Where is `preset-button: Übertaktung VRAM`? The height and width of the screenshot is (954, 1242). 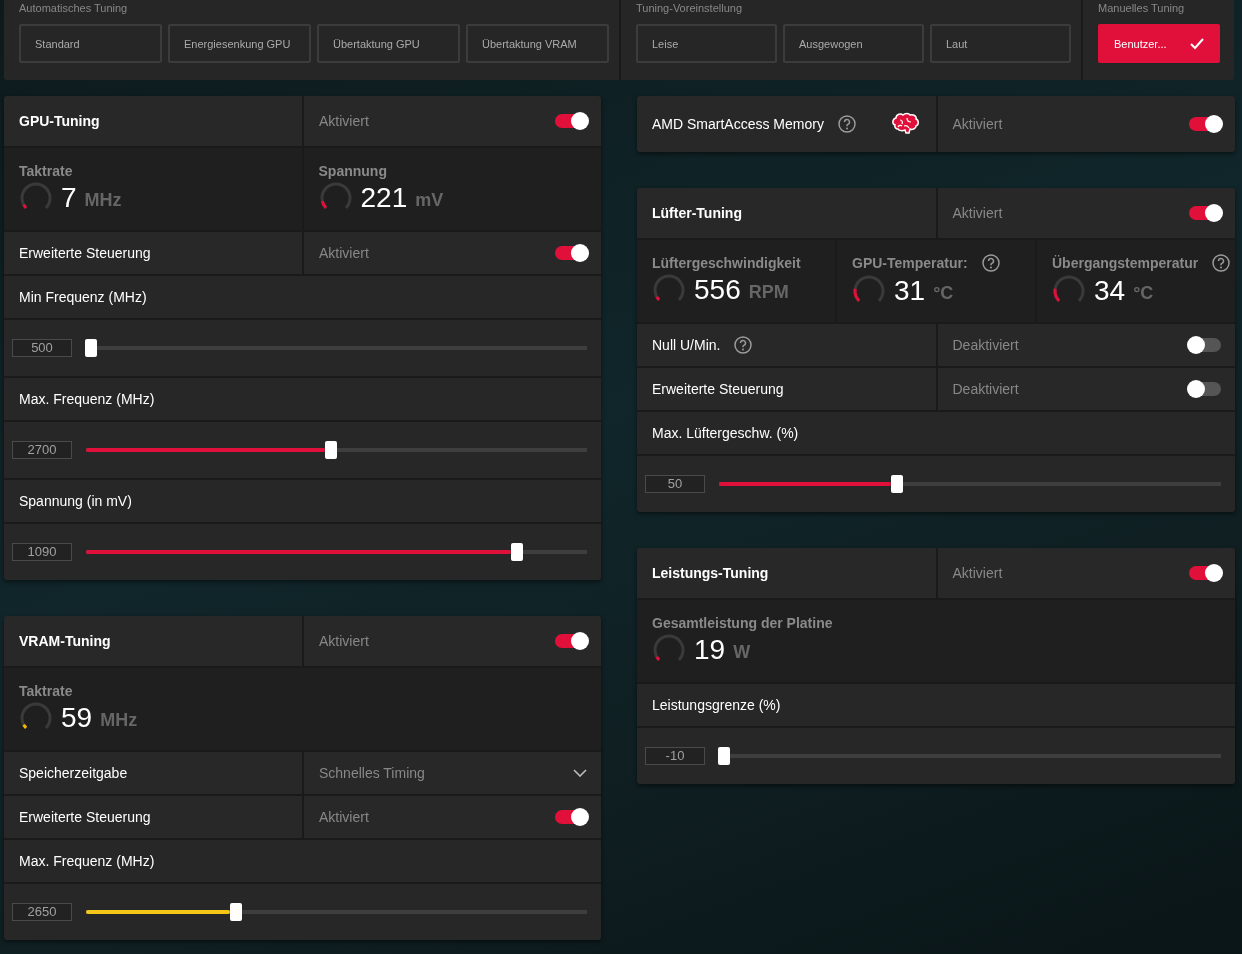 preset-button: Übertaktung VRAM is located at coordinates (537, 43).